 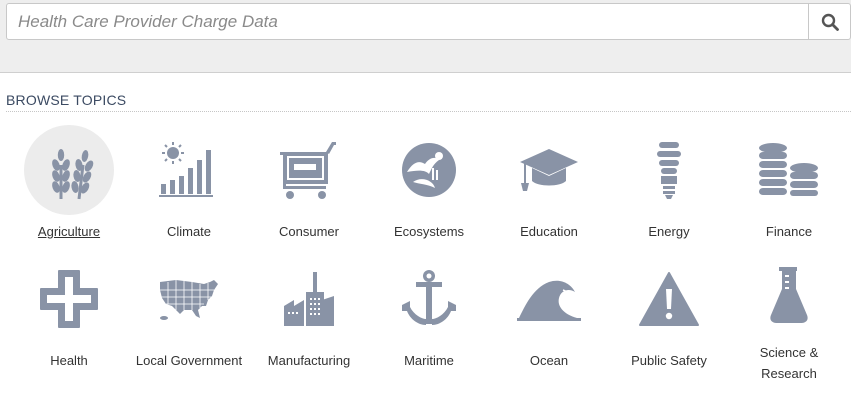 I want to click on flask-icon, so click(x=789, y=295).